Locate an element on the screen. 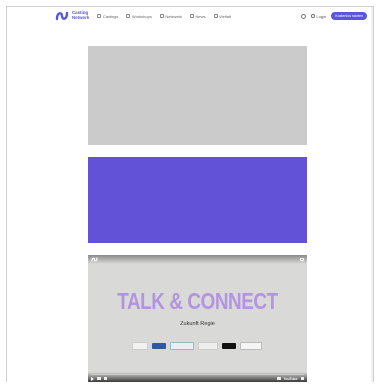  nav-actions: Login Kostenlos starten is located at coordinates (334, 16).